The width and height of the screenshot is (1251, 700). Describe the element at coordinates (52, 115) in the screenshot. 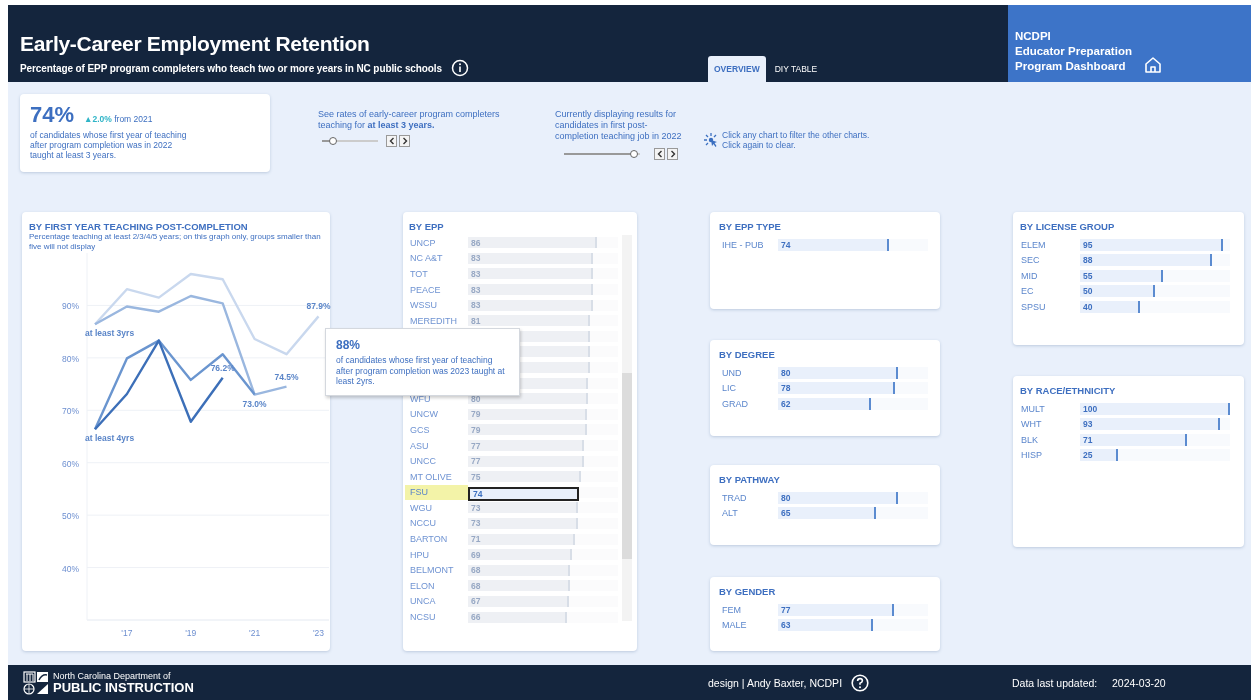

I see `summary-value: 74%` at that location.